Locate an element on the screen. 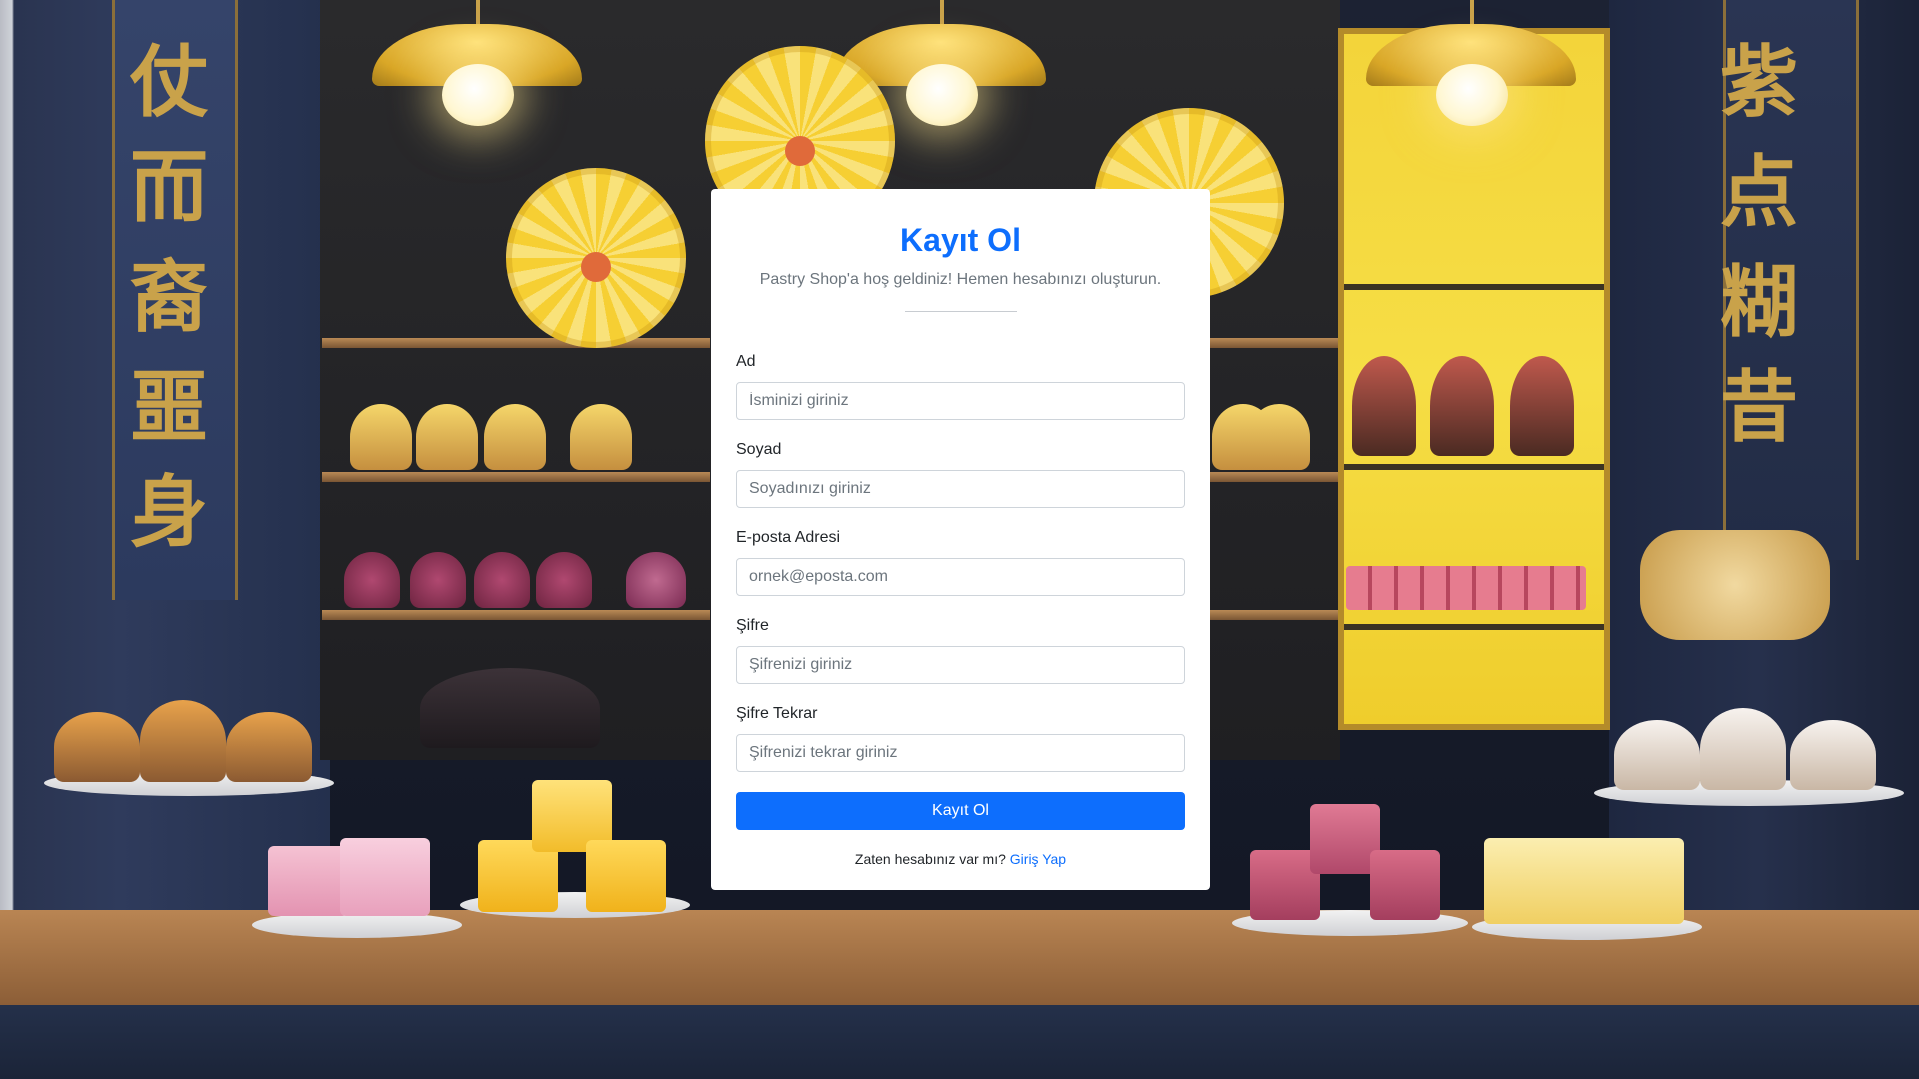 The height and width of the screenshot is (1079, 1919). last-name-label: Soyad is located at coordinates (759, 449).